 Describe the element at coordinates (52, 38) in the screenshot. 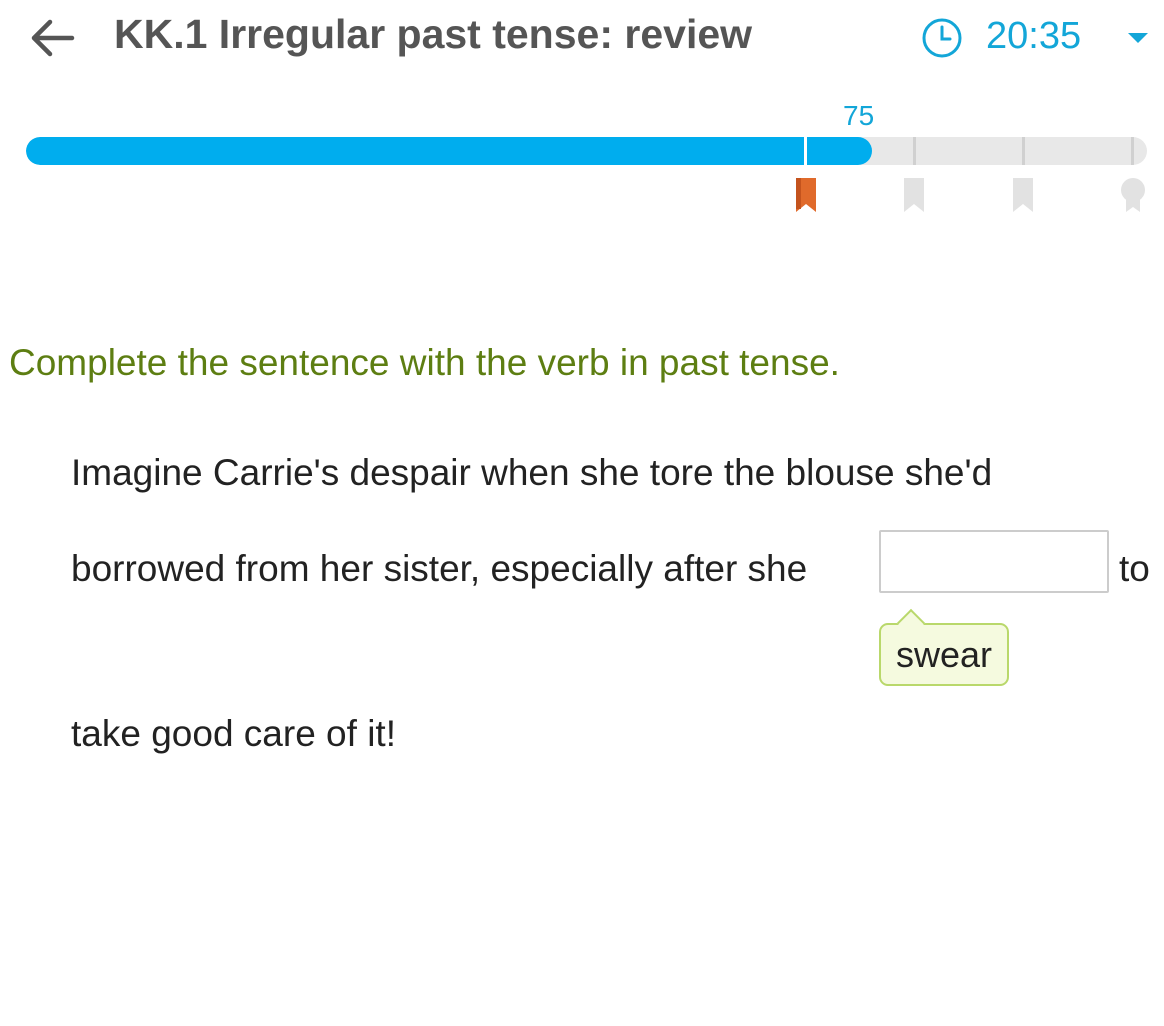

I see `arrow-left-icon` at that location.